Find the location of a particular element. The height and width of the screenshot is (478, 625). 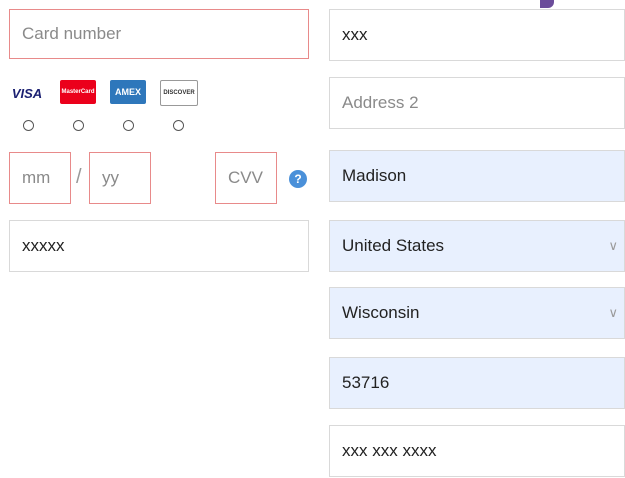

amex-radio is located at coordinates (128, 125).